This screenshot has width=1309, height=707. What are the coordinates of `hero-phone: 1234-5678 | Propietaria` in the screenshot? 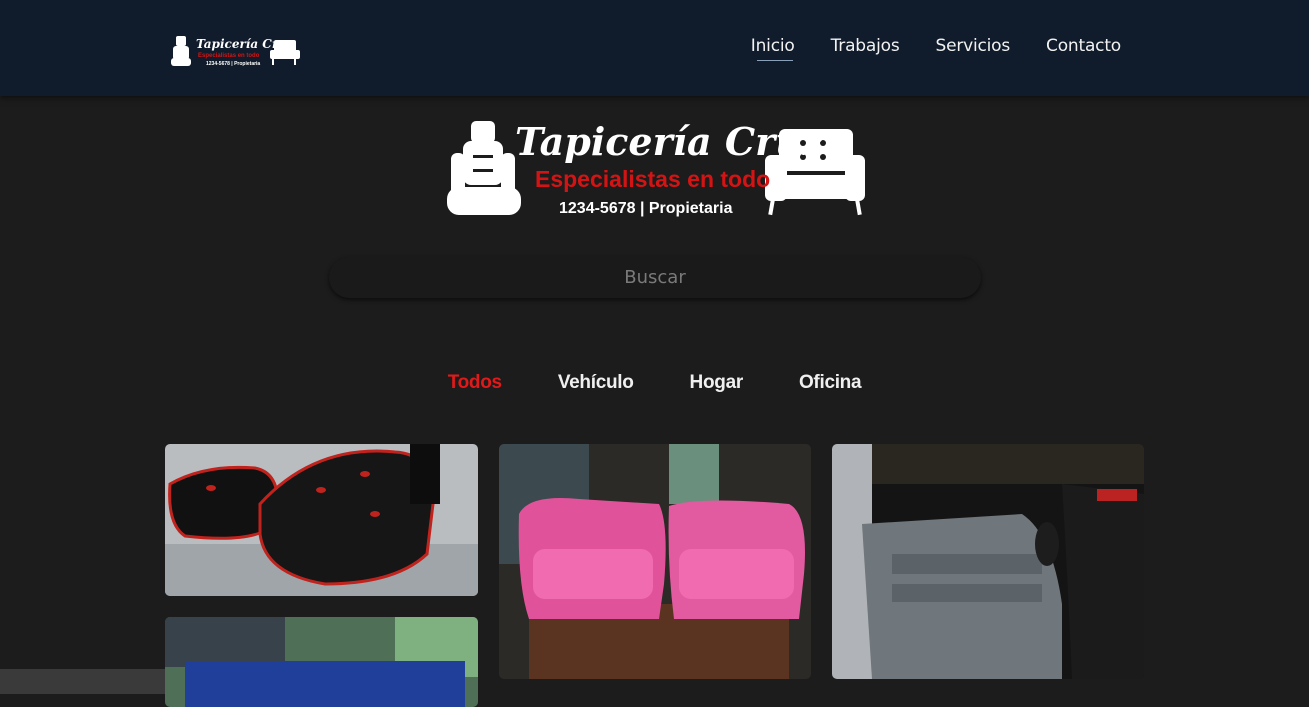 It's located at (646, 208).